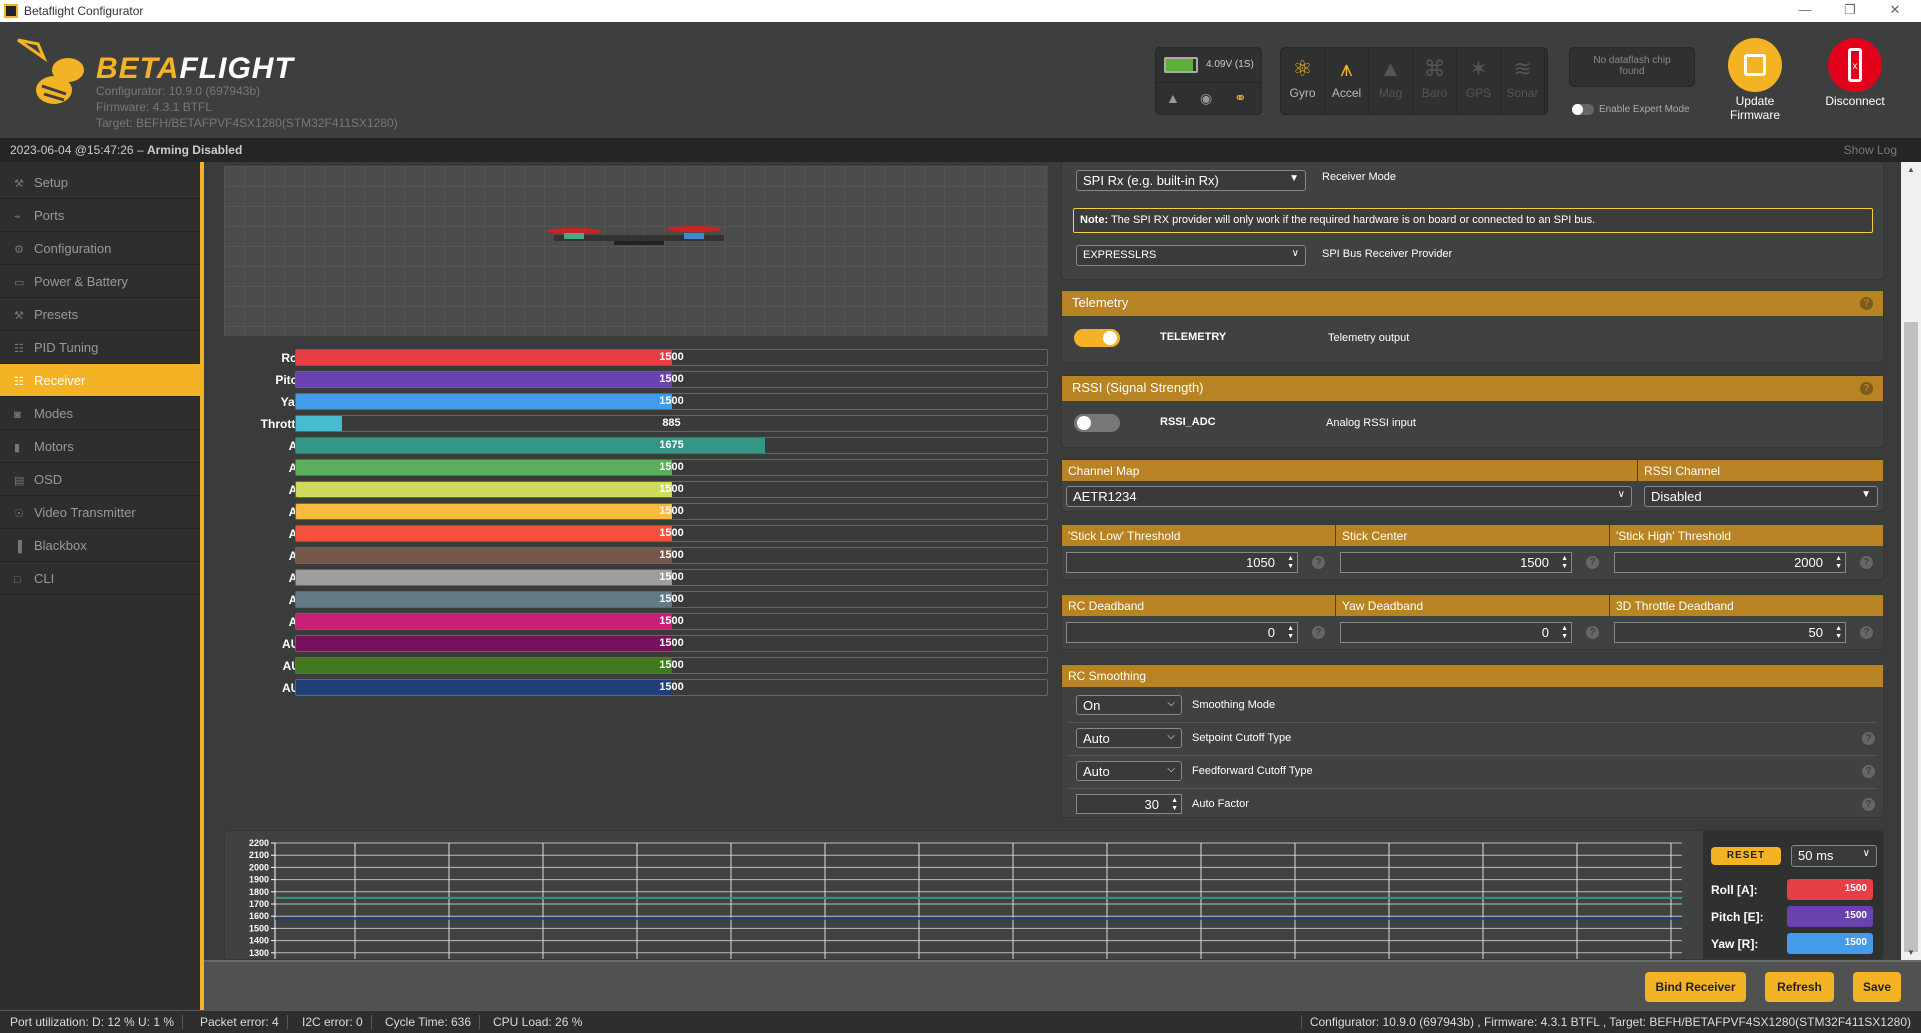  Describe the element at coordinates (100, 215) in the screenshot. I see `sidebar-item-ports: ⌁ Ports` at that location.